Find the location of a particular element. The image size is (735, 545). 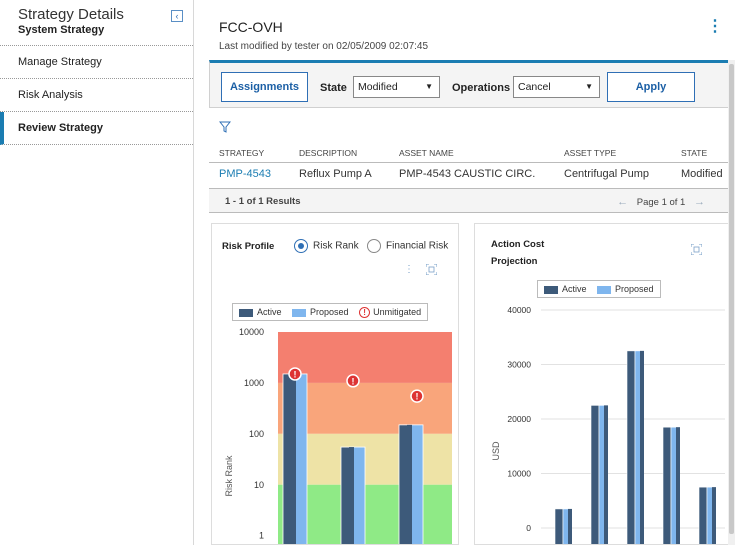

col-state: STATE is located at coordinates (694, 153).